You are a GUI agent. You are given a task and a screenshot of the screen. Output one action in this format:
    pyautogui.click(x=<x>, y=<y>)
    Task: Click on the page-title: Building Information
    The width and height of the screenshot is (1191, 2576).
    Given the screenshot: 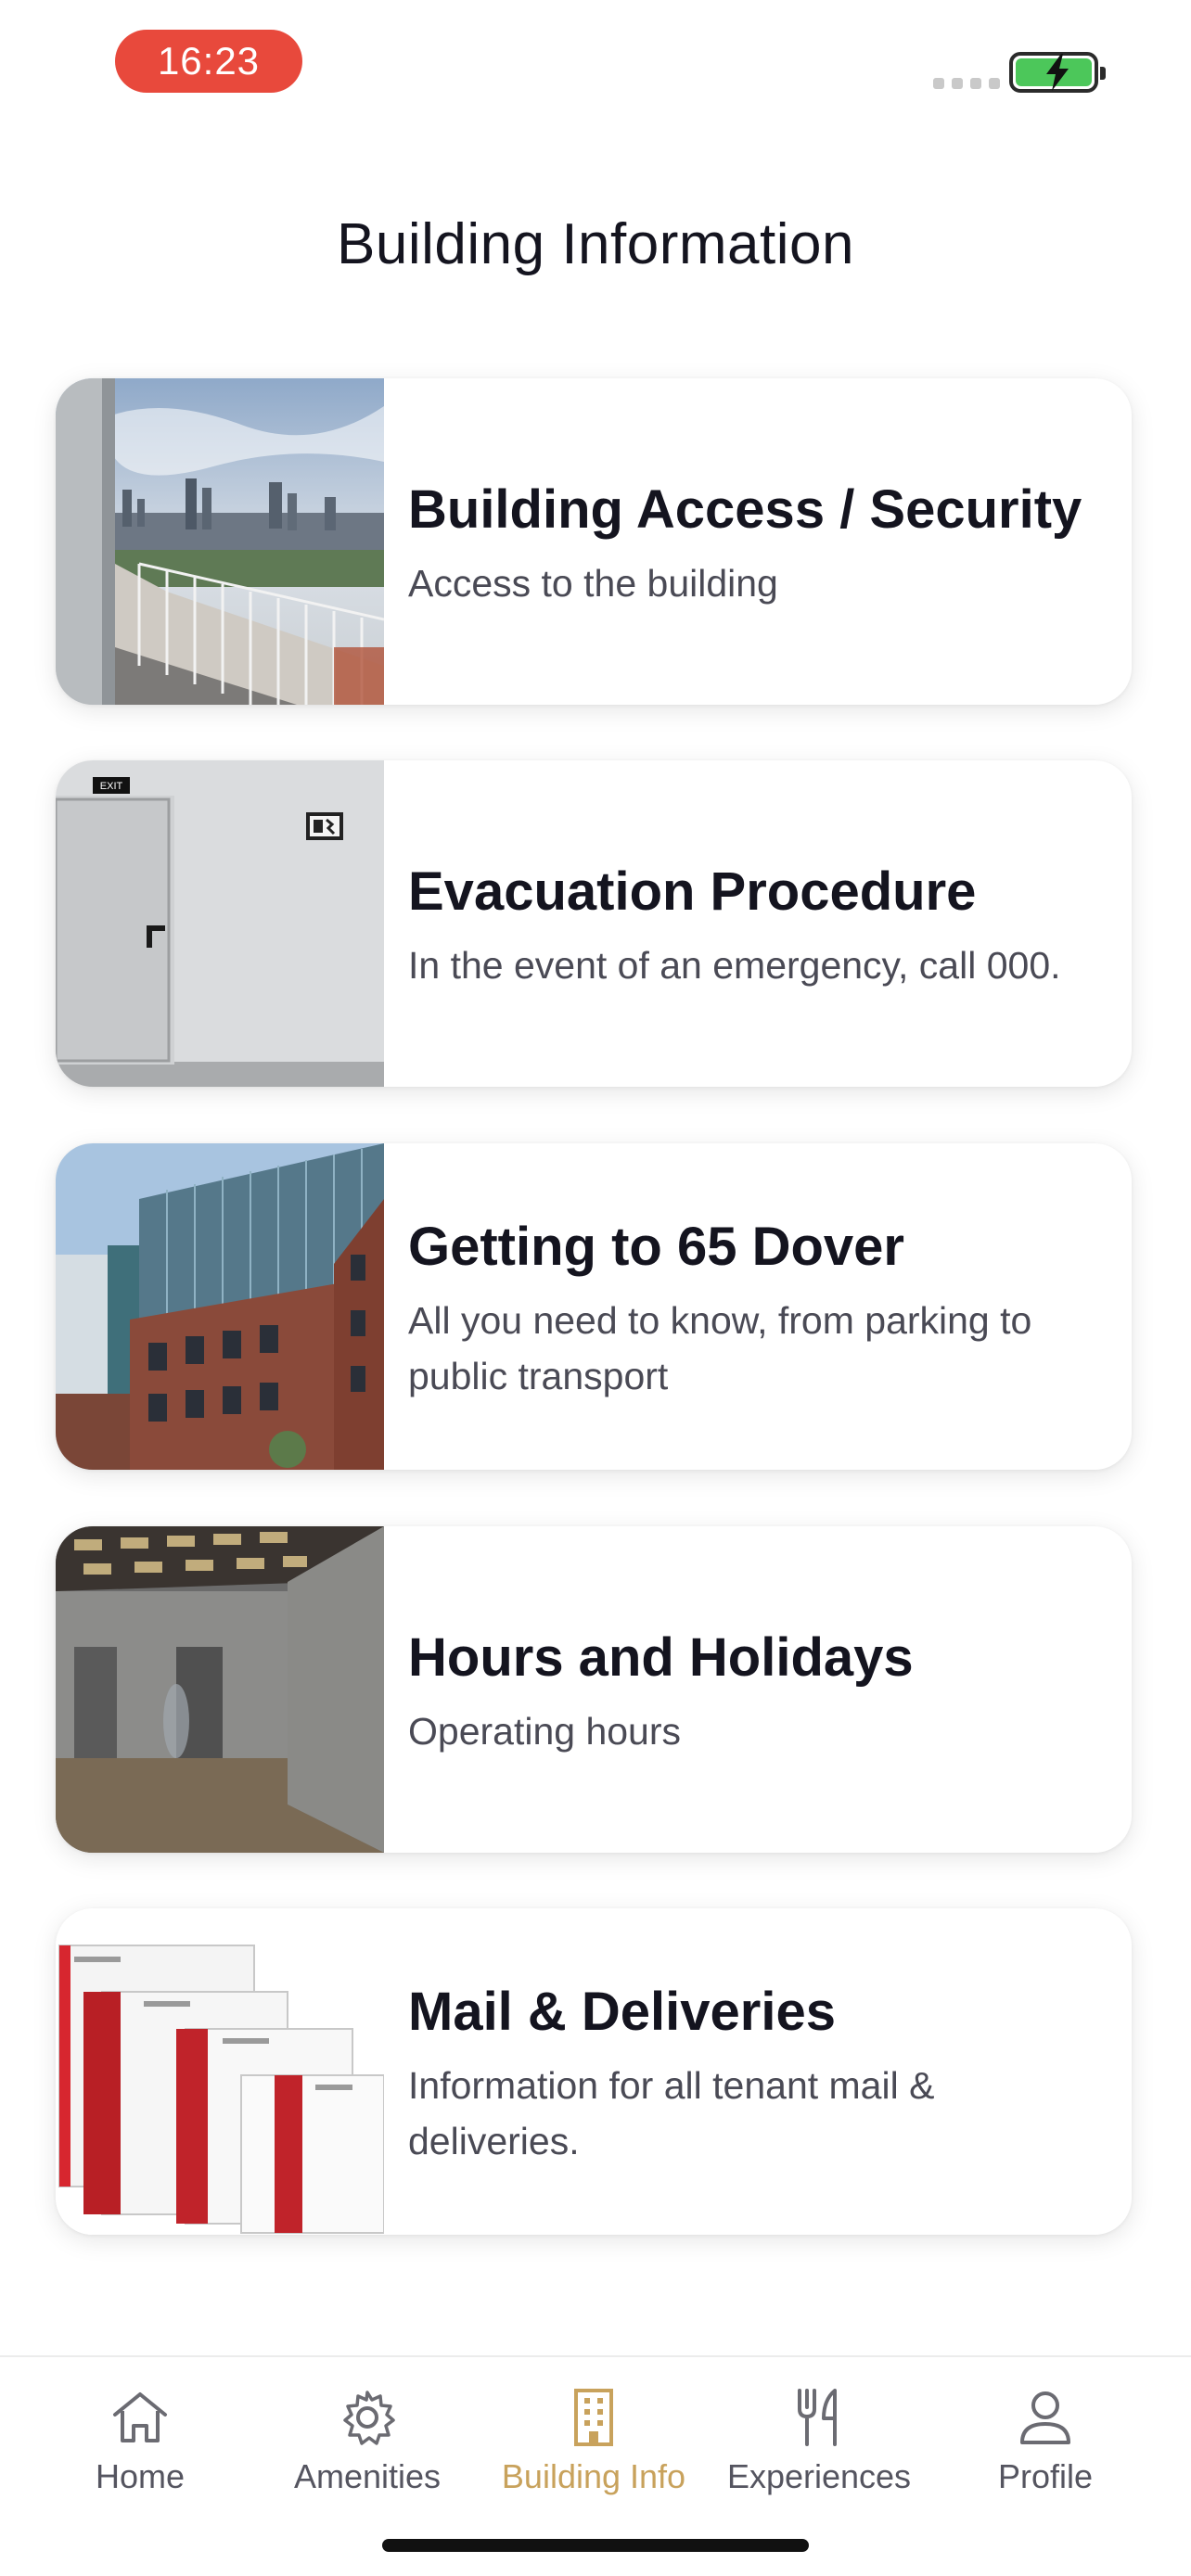 What is the action you would take?
    pyautogui.click(x=595, y=244)
    